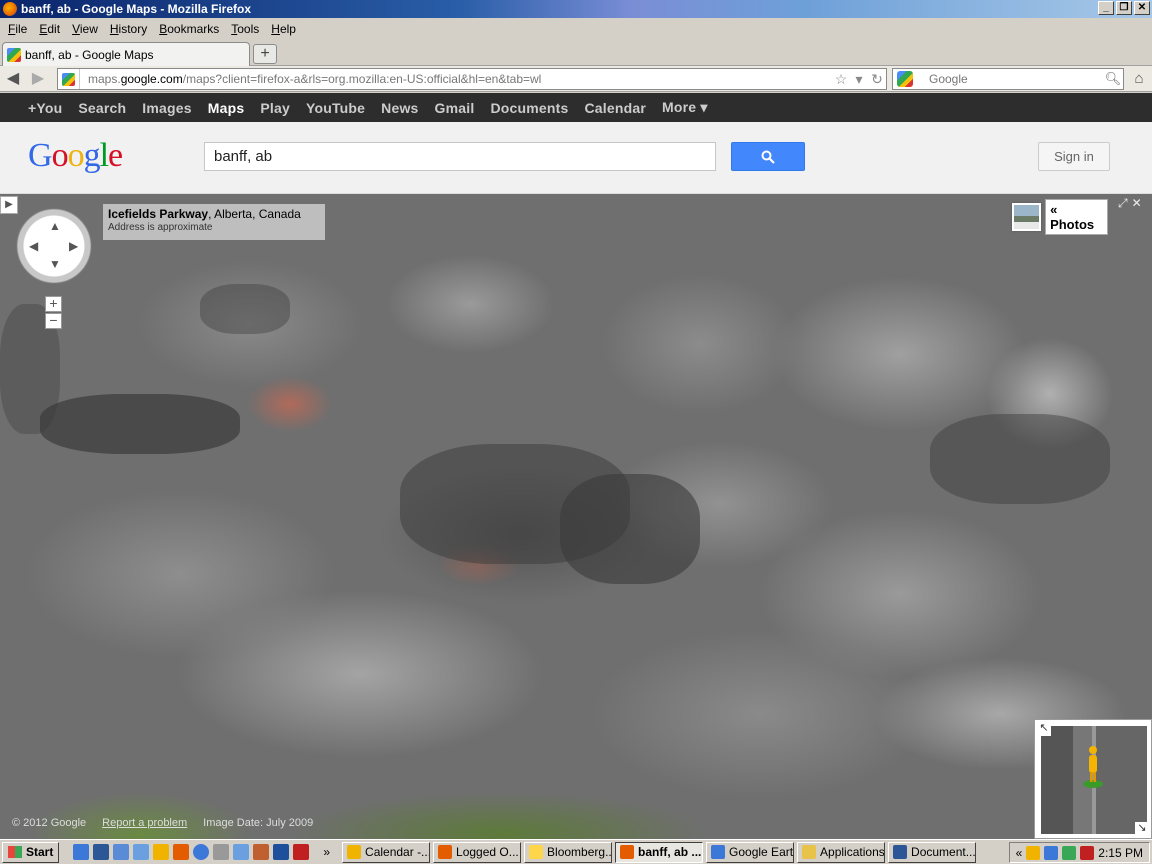  Describe the element at coordinates (81, 852) in the screenshot. I see `ie-icon` at that location.